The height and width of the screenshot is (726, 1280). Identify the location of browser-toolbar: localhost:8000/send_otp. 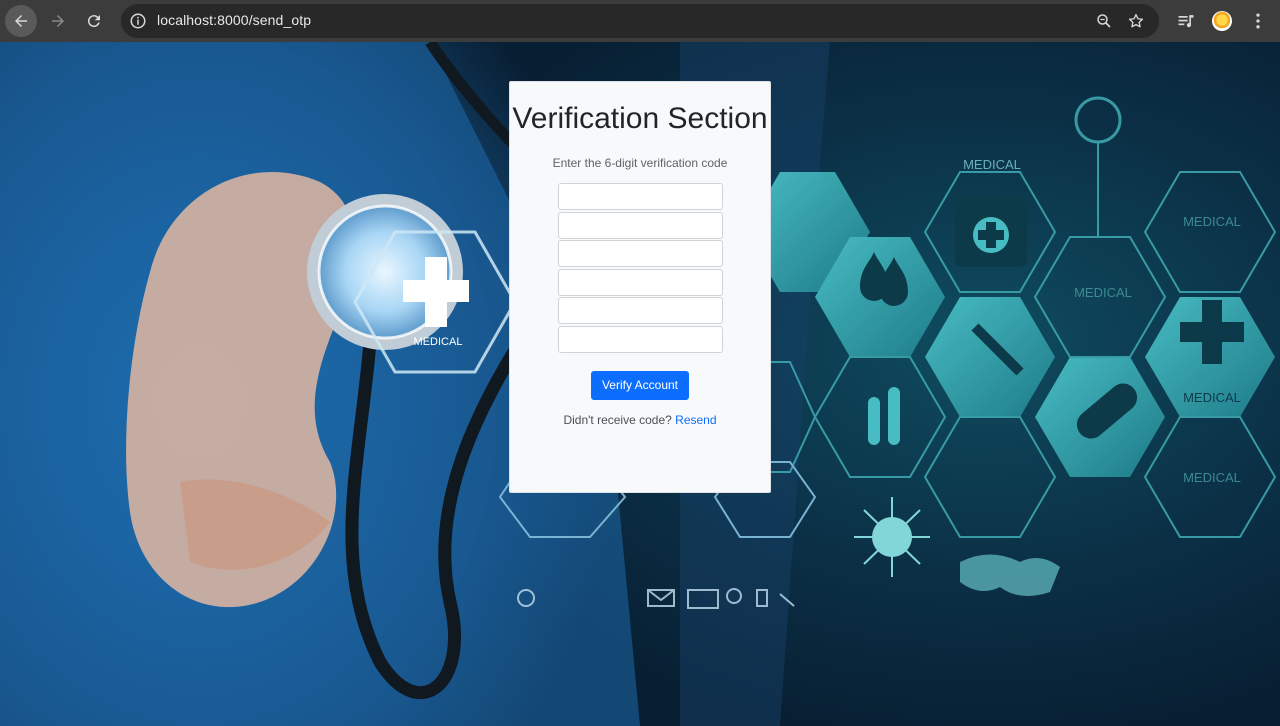
(640, 21).